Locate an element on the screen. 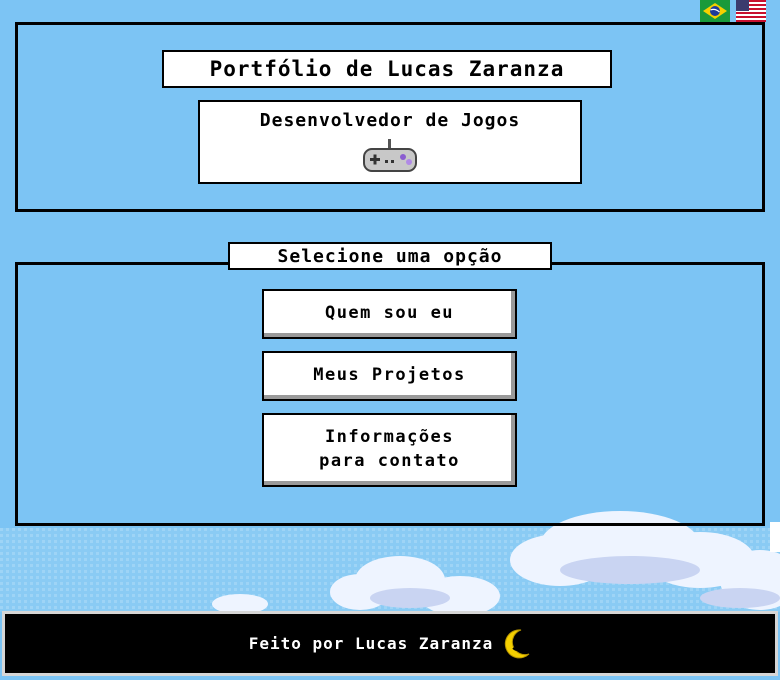 This screenshot has height=680, width=780. about-me-button: Quem sou eu is located at coordinates (389, 314).